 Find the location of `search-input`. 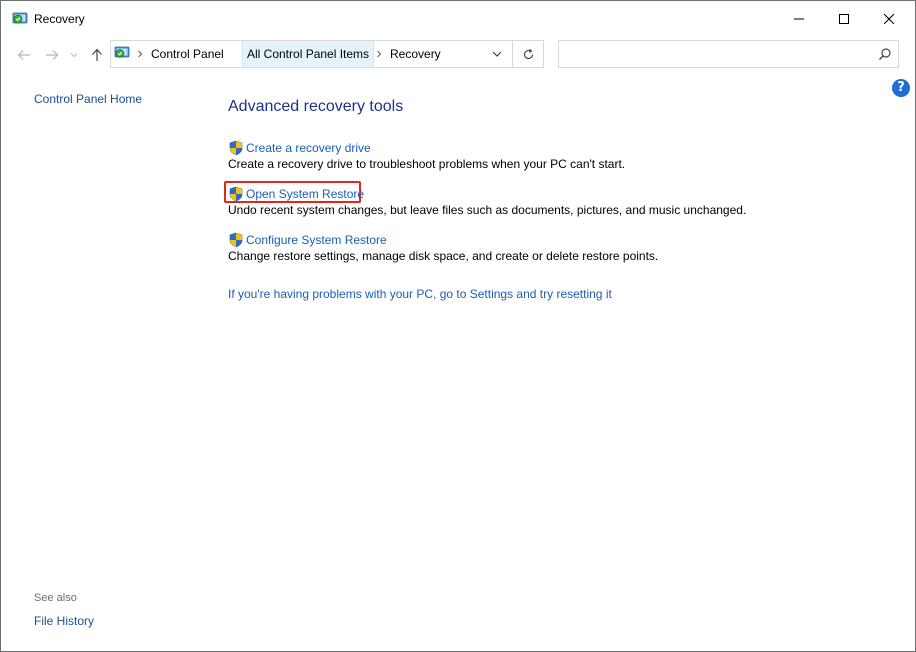

search-input is located at coordinates (715, 54).